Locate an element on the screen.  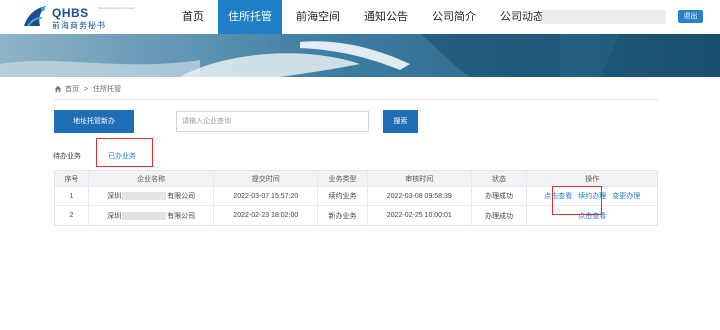
search-button: 搜索 is located at coordinates (400, 121).